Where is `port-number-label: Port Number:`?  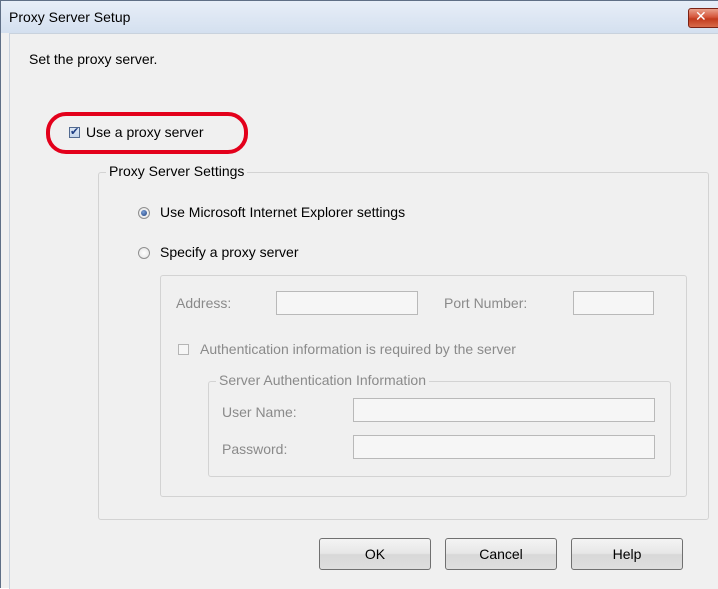 port-number-label: Port Number: is located at coordinates (486, 303).